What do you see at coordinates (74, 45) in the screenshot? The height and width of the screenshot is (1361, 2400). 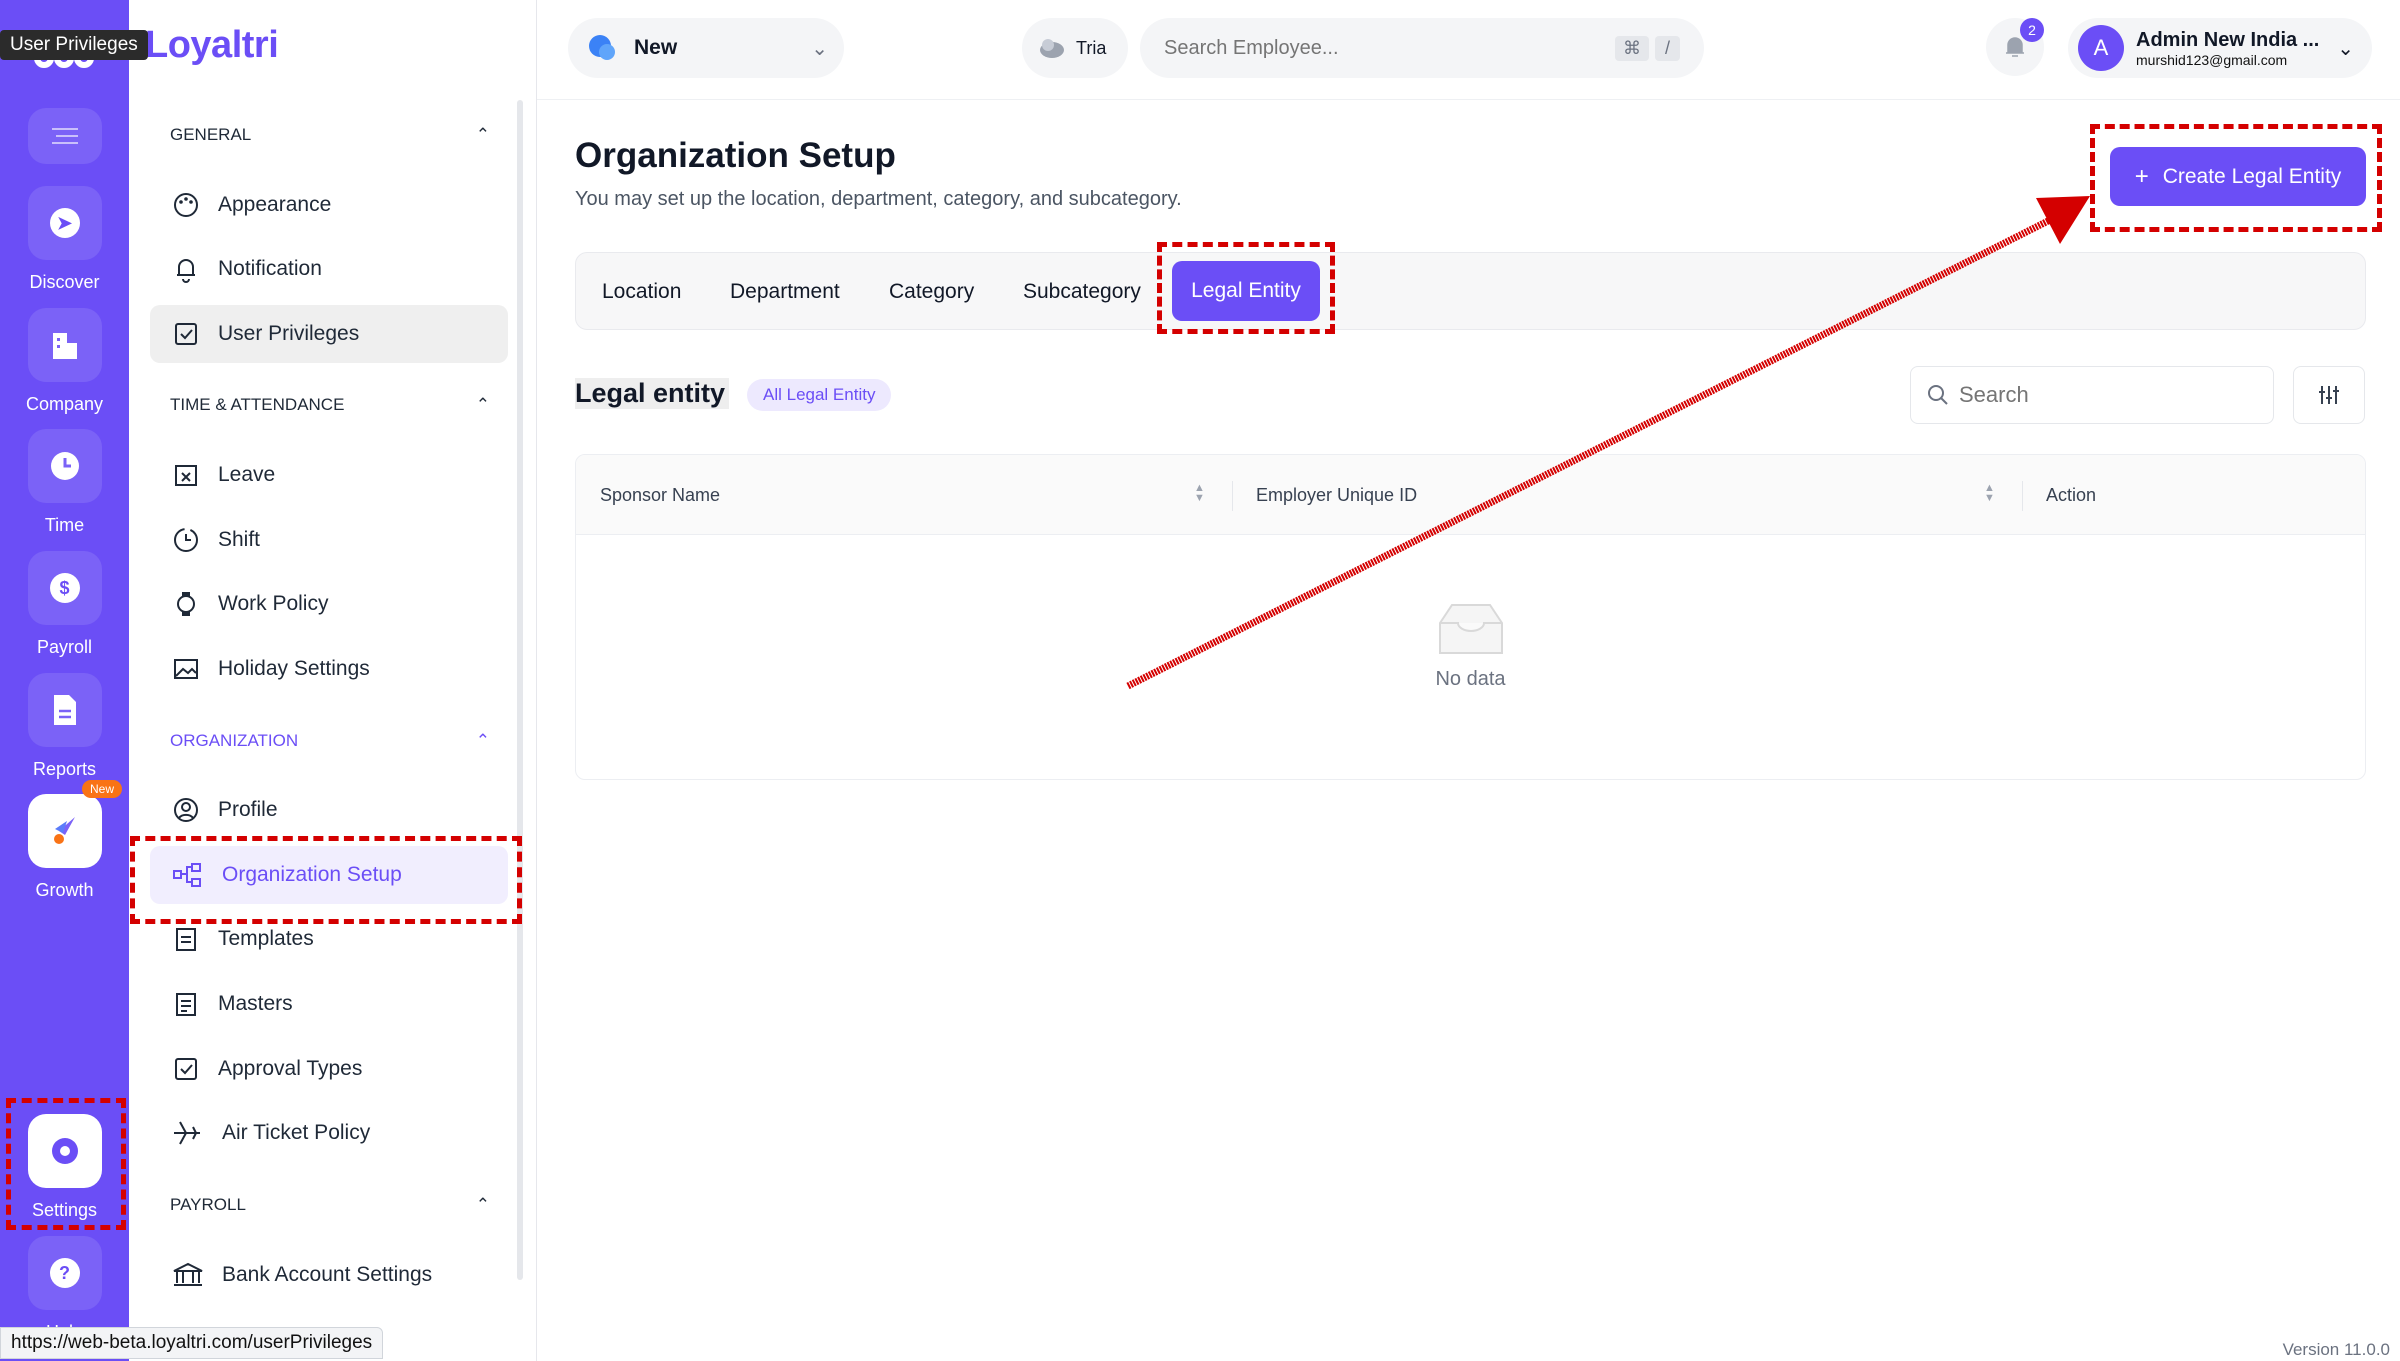 I see `tooltip: User Privileges` at bounding box center [74, 45].